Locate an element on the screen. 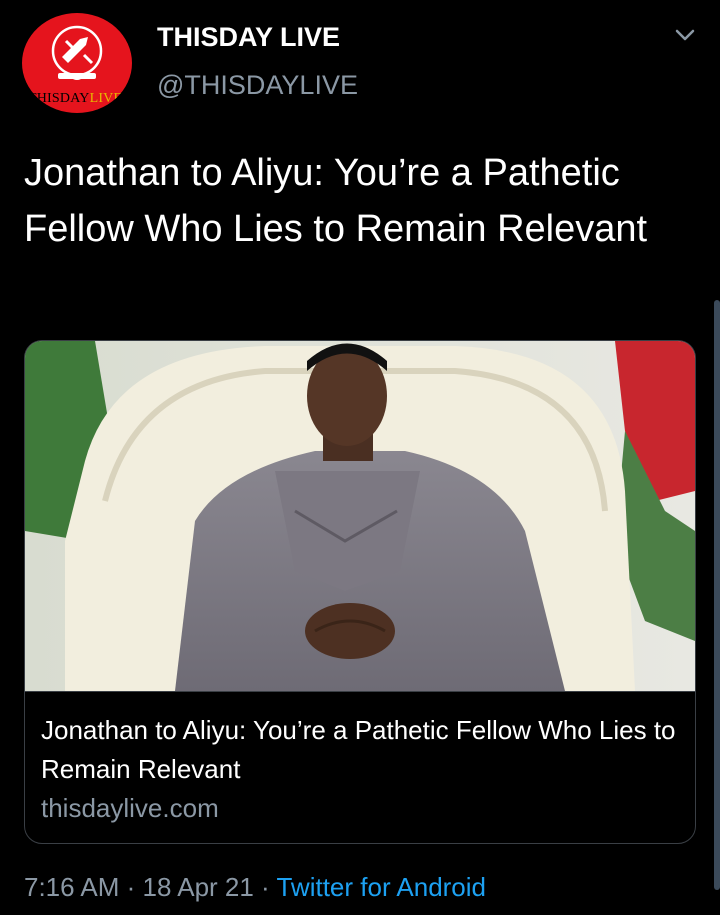 This screenshot has height=915, width=720. handle: @THISDAYLIVE is located at coordinates (257, 85).